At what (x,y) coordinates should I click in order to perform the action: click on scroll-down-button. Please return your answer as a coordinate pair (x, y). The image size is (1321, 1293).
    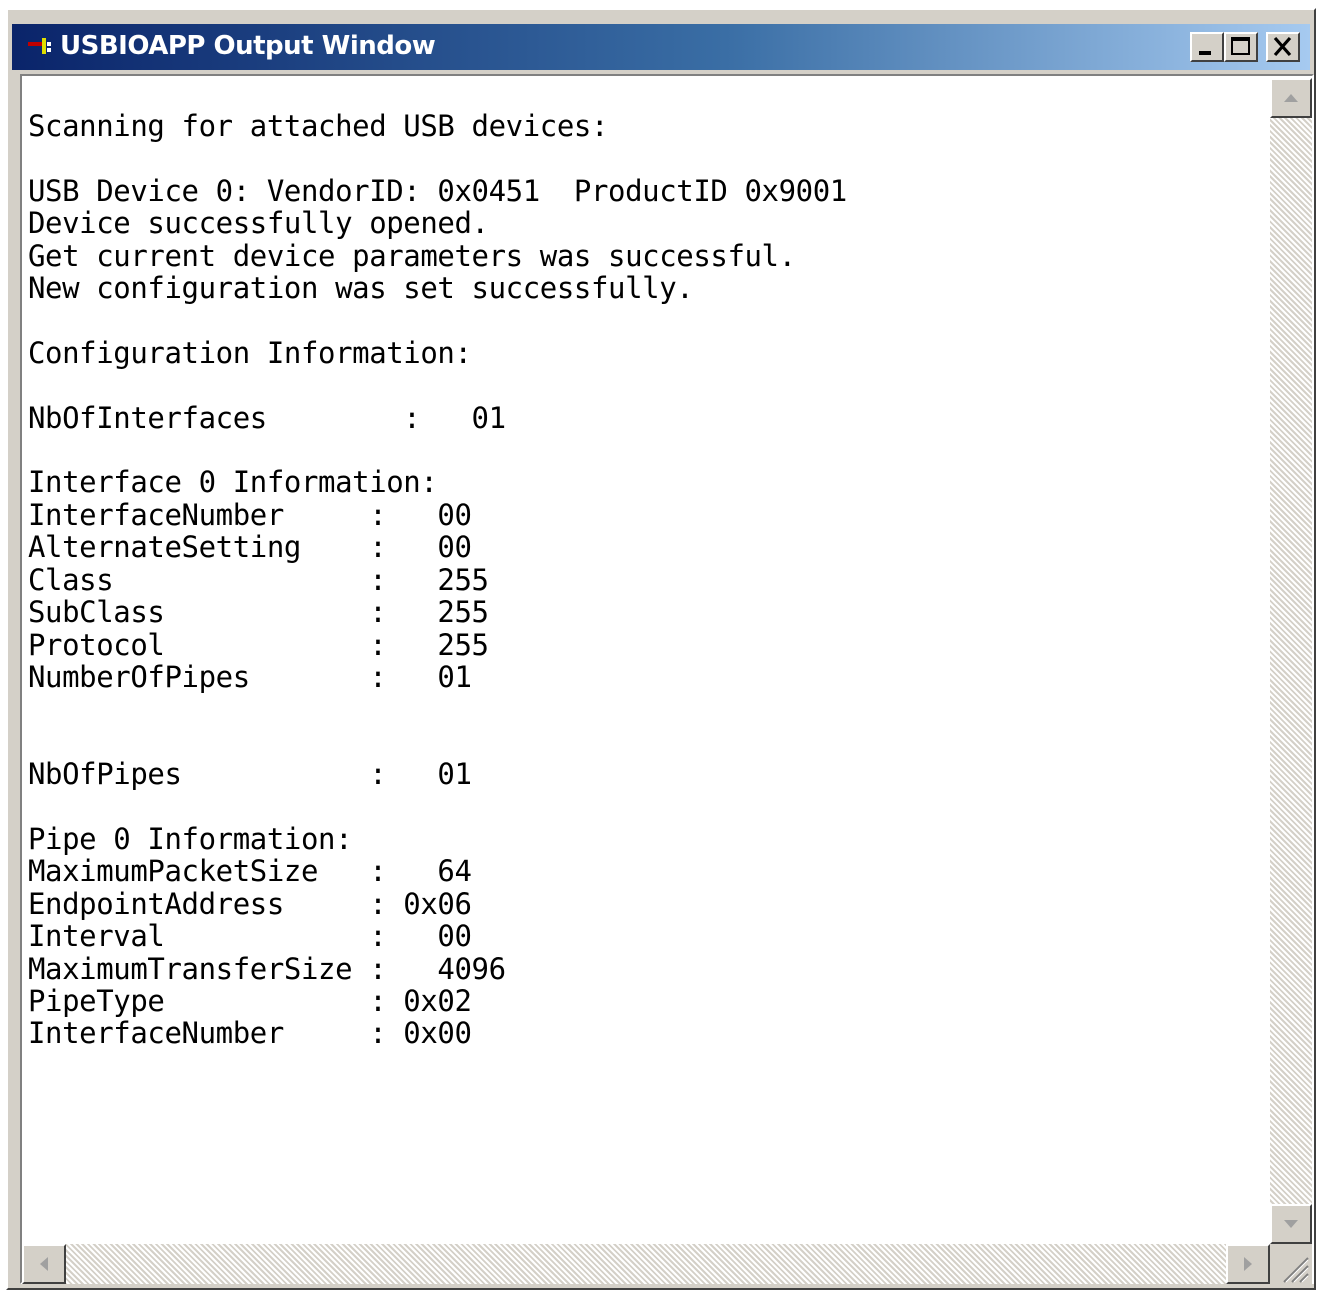
    Looking at the image, I should click on (1291, 1224).